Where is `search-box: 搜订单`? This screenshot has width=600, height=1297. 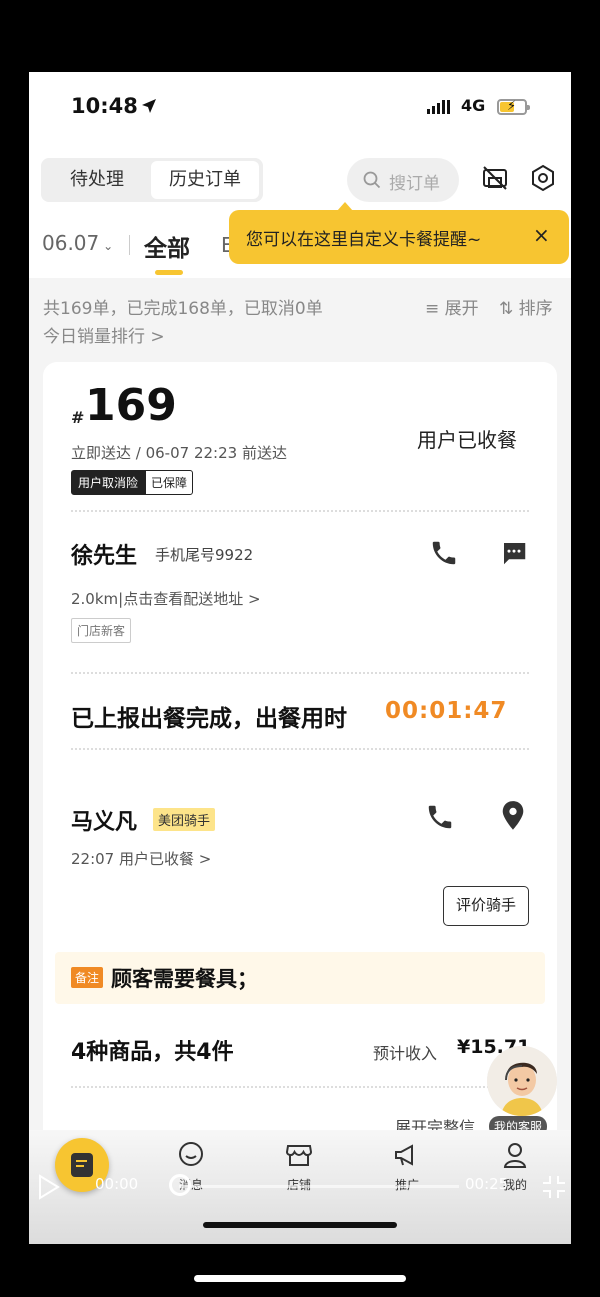 search-box: 搜订单 is located at coordinates (403, 180).